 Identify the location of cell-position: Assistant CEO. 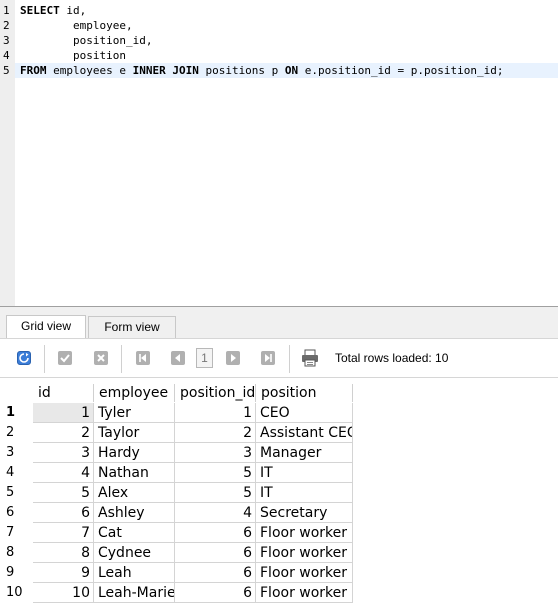
(304, 433).